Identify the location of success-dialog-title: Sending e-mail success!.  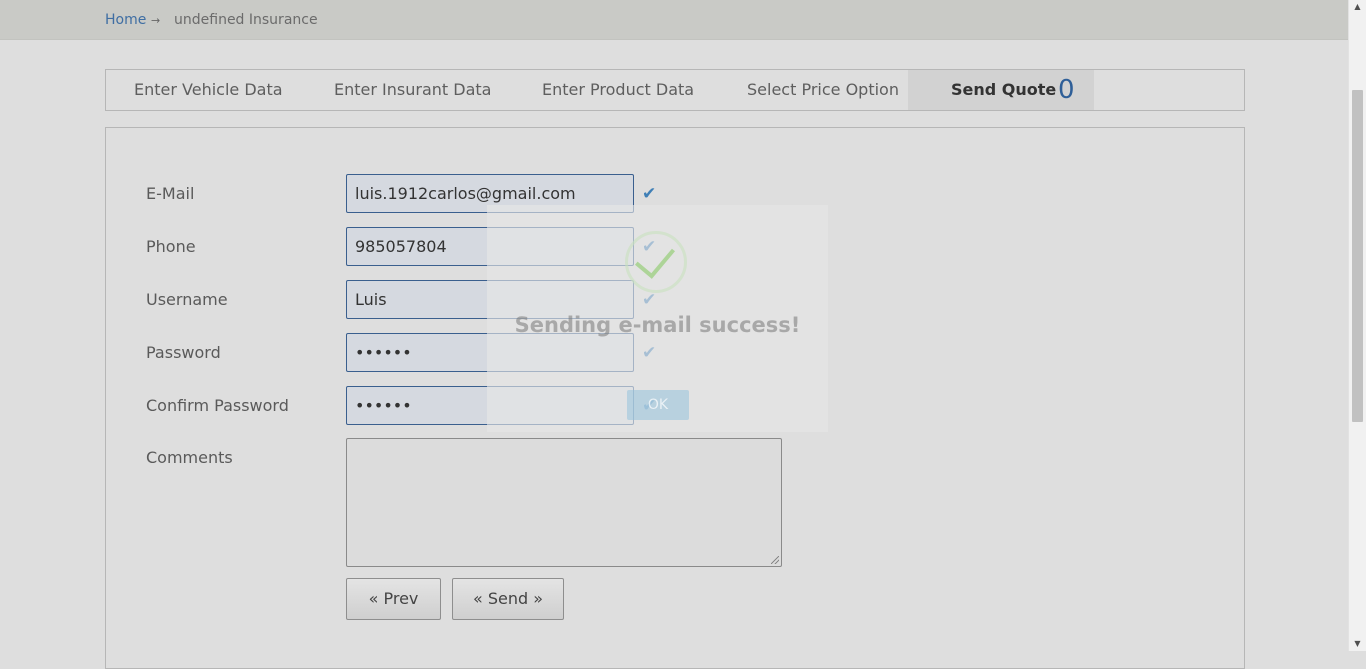
(657, 325).